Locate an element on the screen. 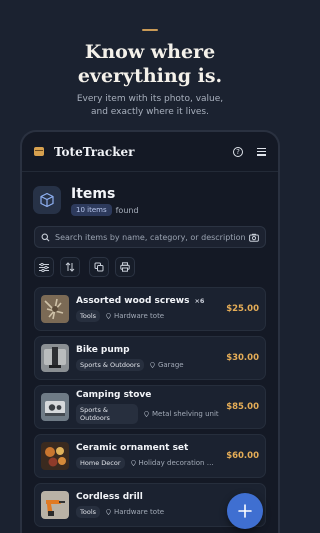 This screenshot has width=320, height=533. item-price: $60.00 is located at coordinates (242, 456).